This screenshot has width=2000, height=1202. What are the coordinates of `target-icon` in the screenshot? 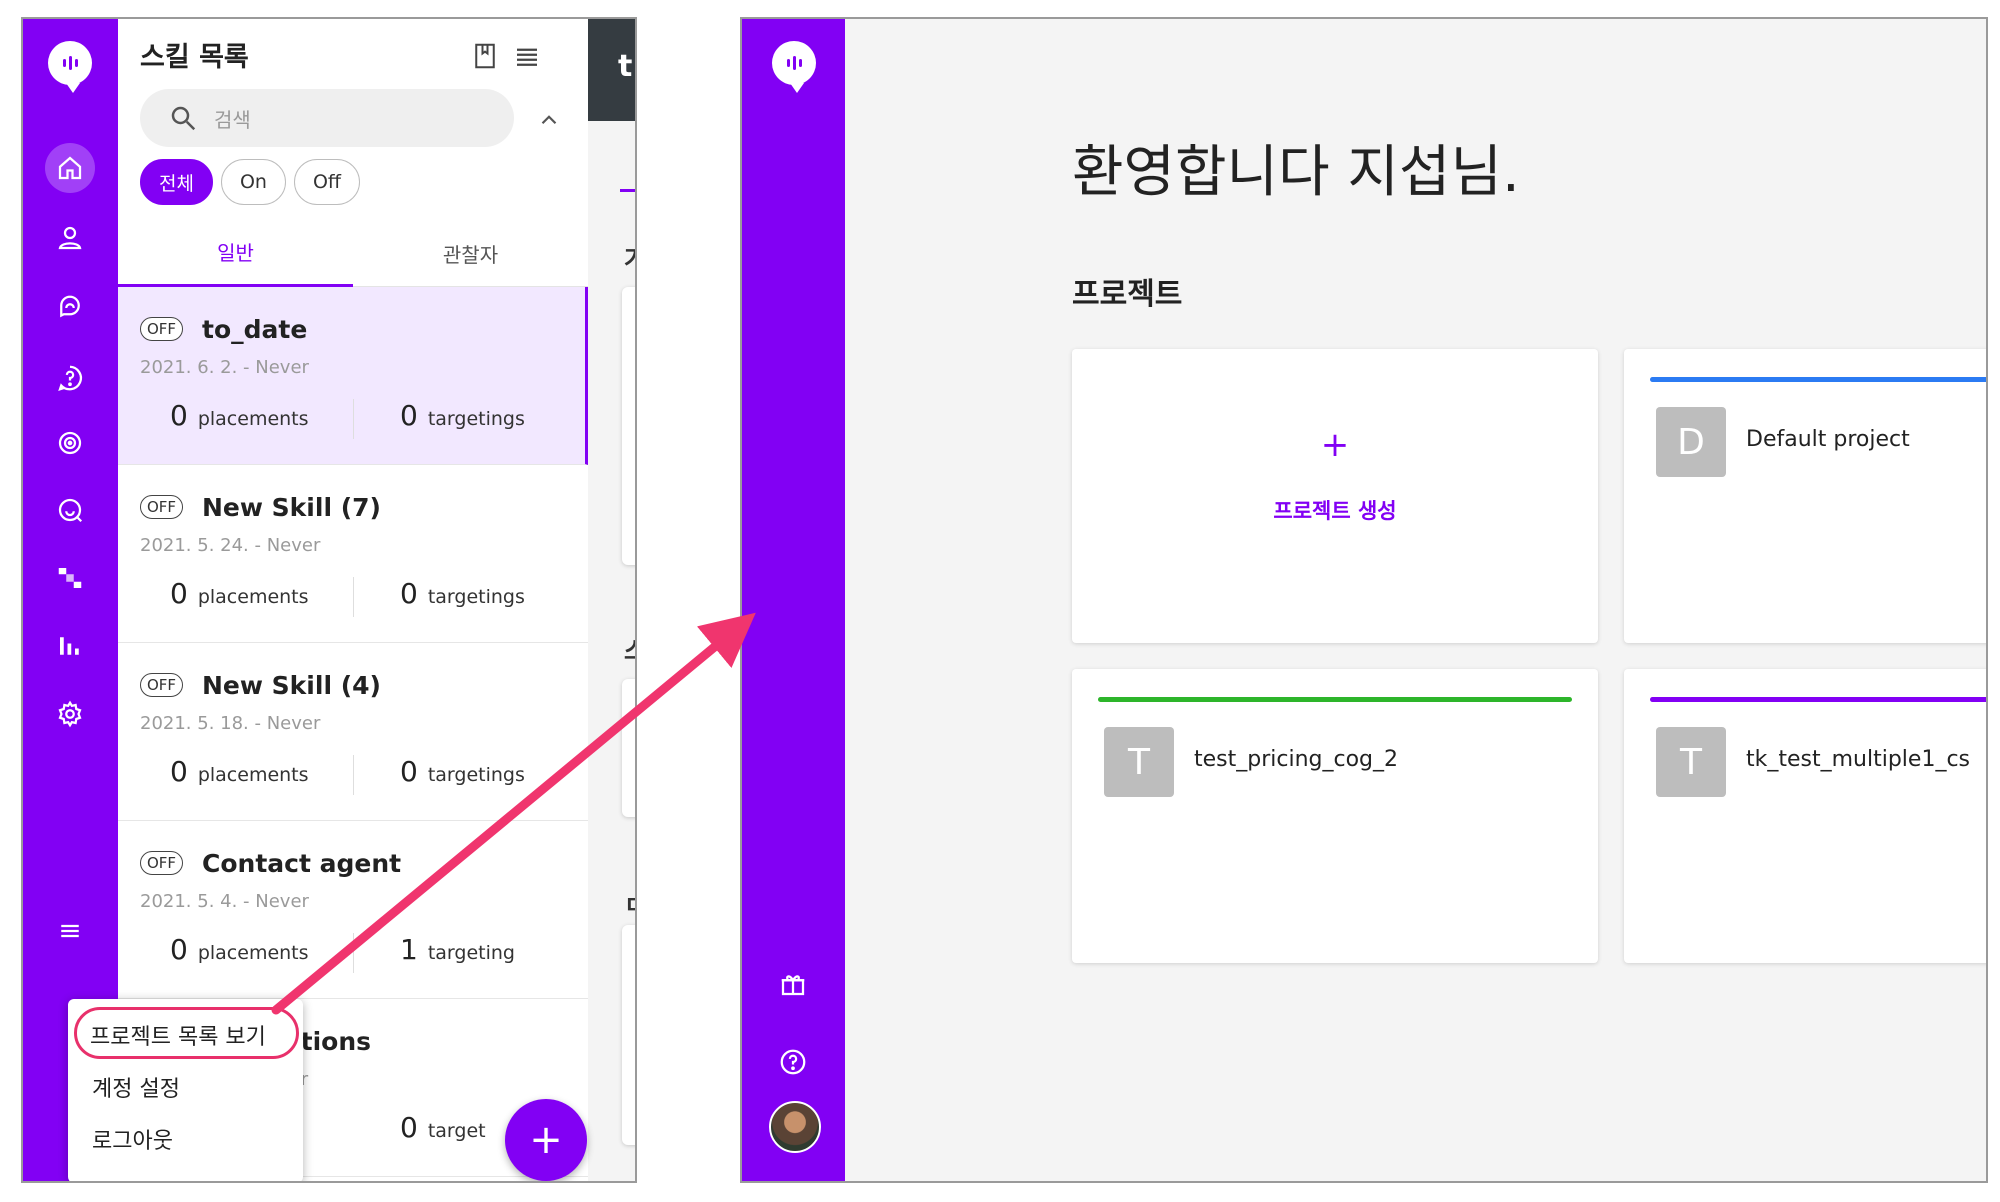 It's located at (70, 443).